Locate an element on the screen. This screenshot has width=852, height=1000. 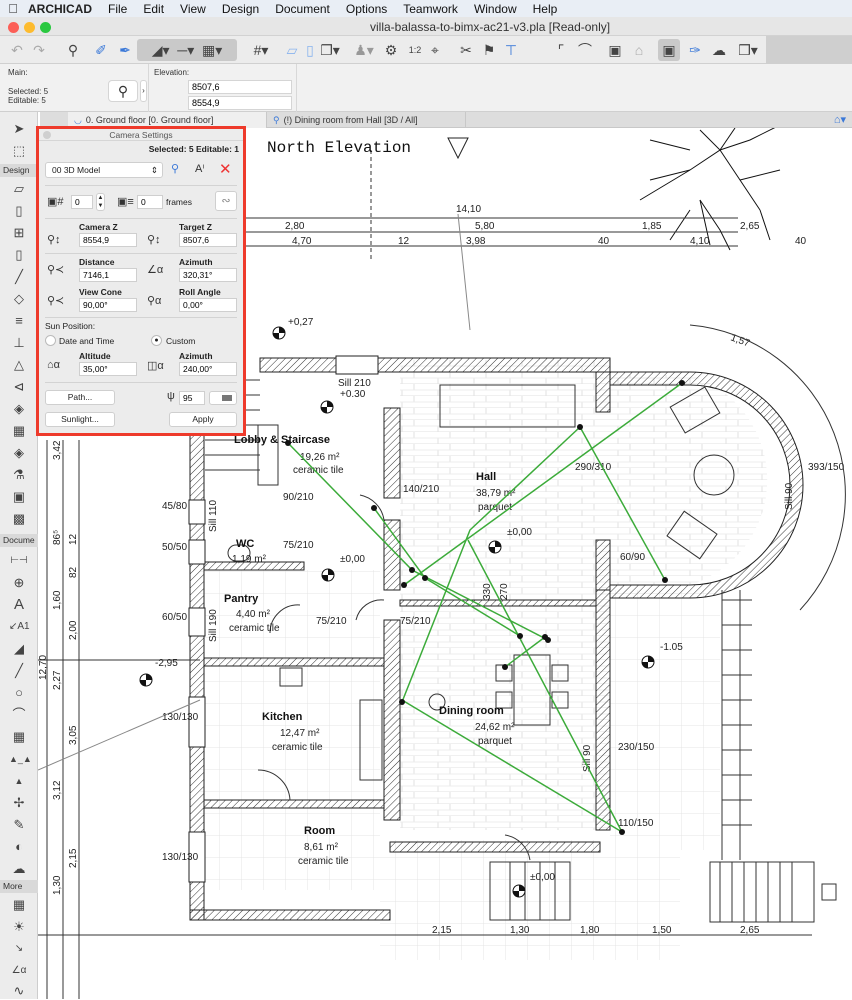
skylight-tool-icon: ◈ is located at coordinates (19, 409).